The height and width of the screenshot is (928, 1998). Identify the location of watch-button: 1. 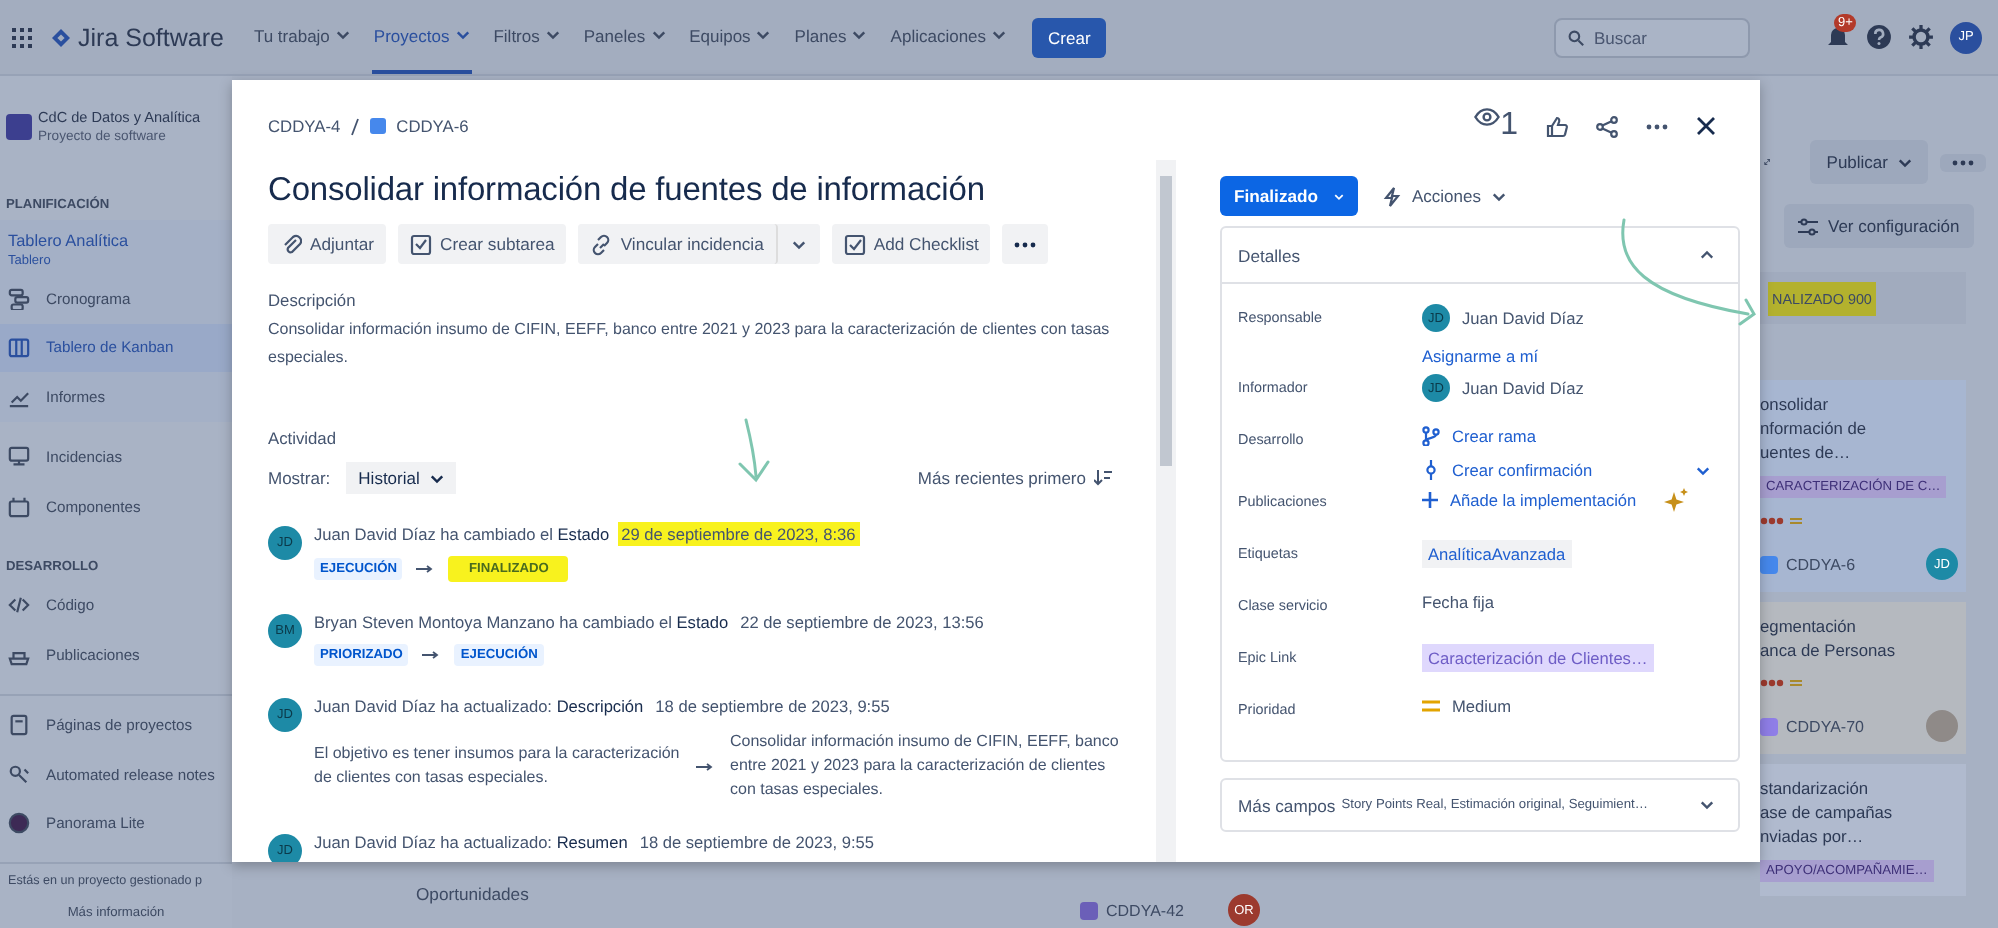
(1496, 126).